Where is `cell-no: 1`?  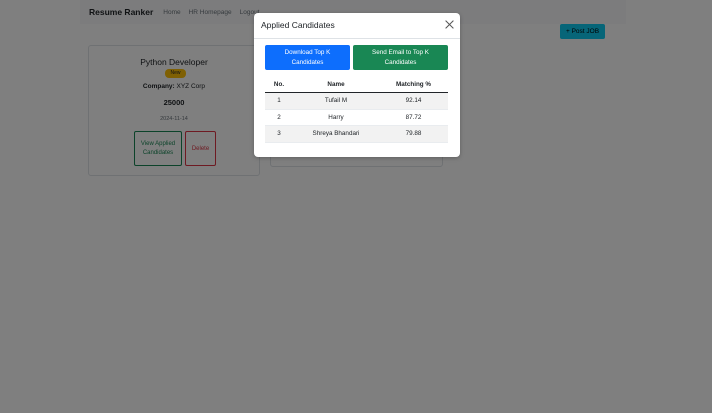
cell-no: 1 is located at coordinates (279, 101).